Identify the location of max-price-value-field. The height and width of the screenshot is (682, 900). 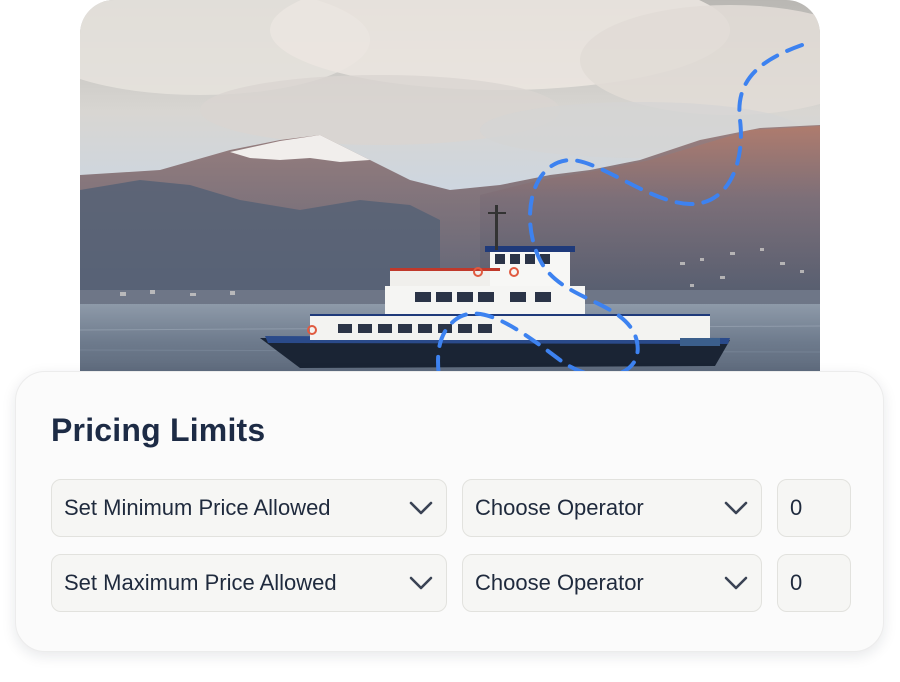
(814, 583).